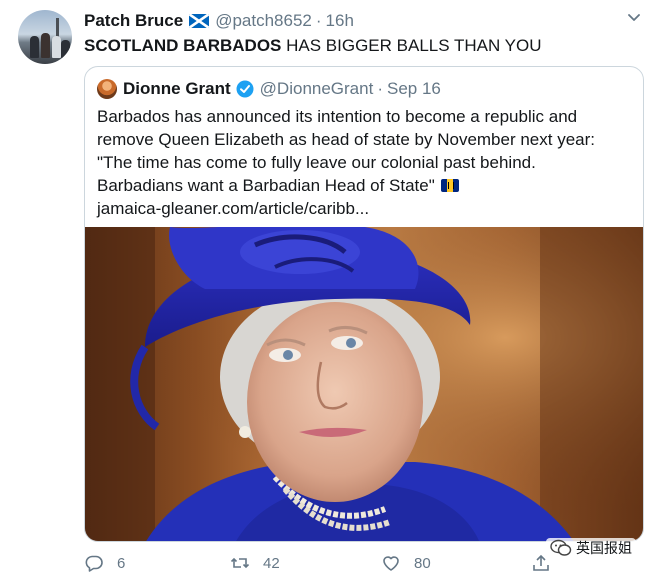 The height and width of the screenshot is (578, 661). I want to click on scotland-flag-icon, so click(199, 21).